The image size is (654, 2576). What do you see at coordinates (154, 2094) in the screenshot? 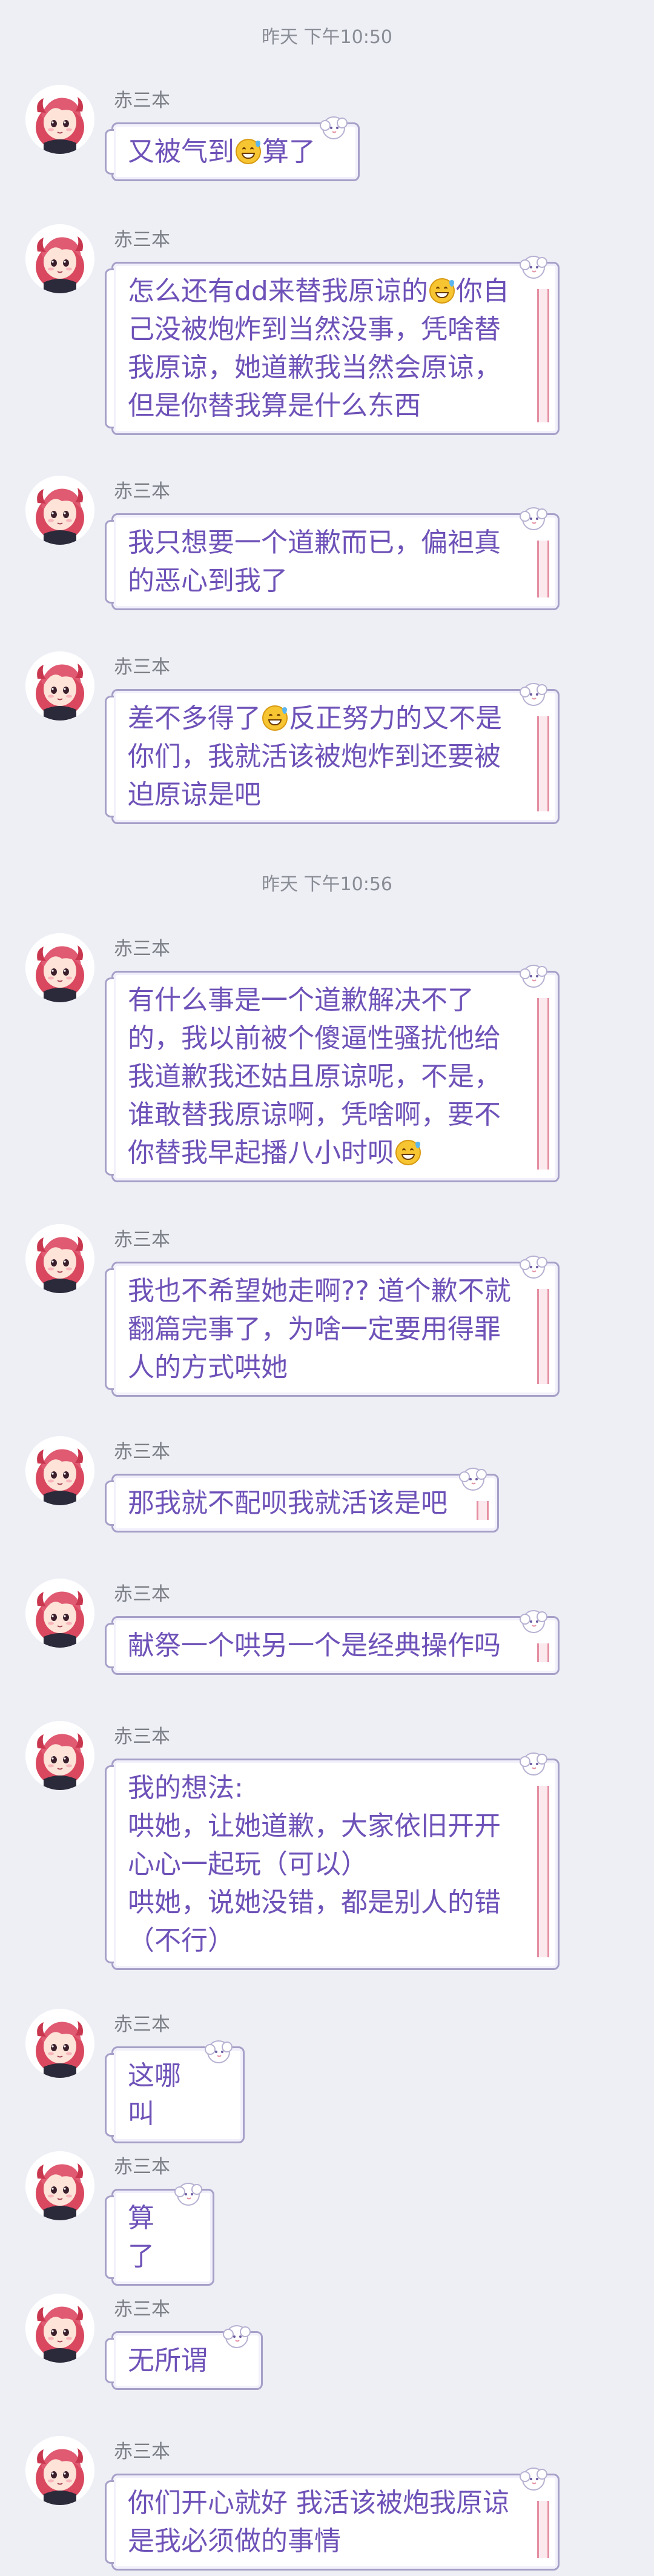
I see `message-text: 这哪叫` at bounding box center [154, 2094].